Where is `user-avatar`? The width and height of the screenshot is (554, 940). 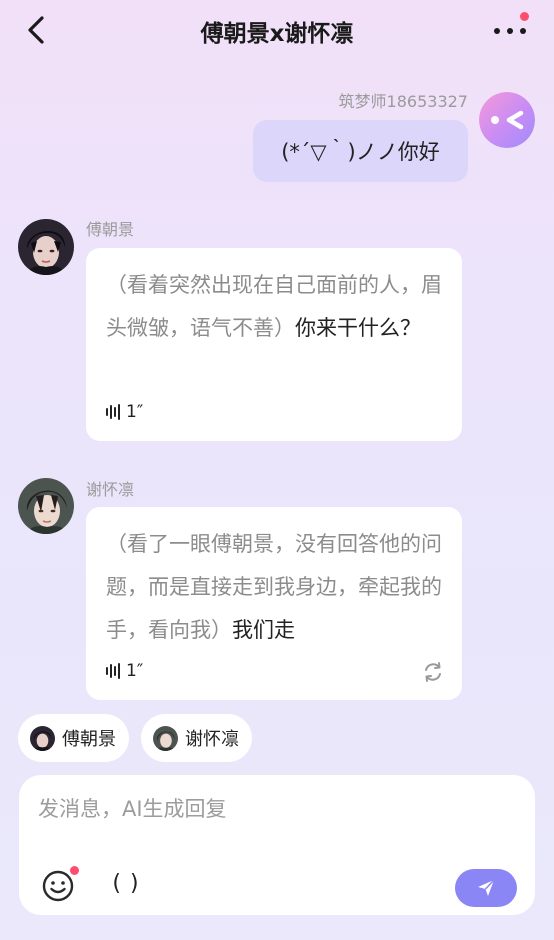
user-avatar is located at coordinates (507, 120).